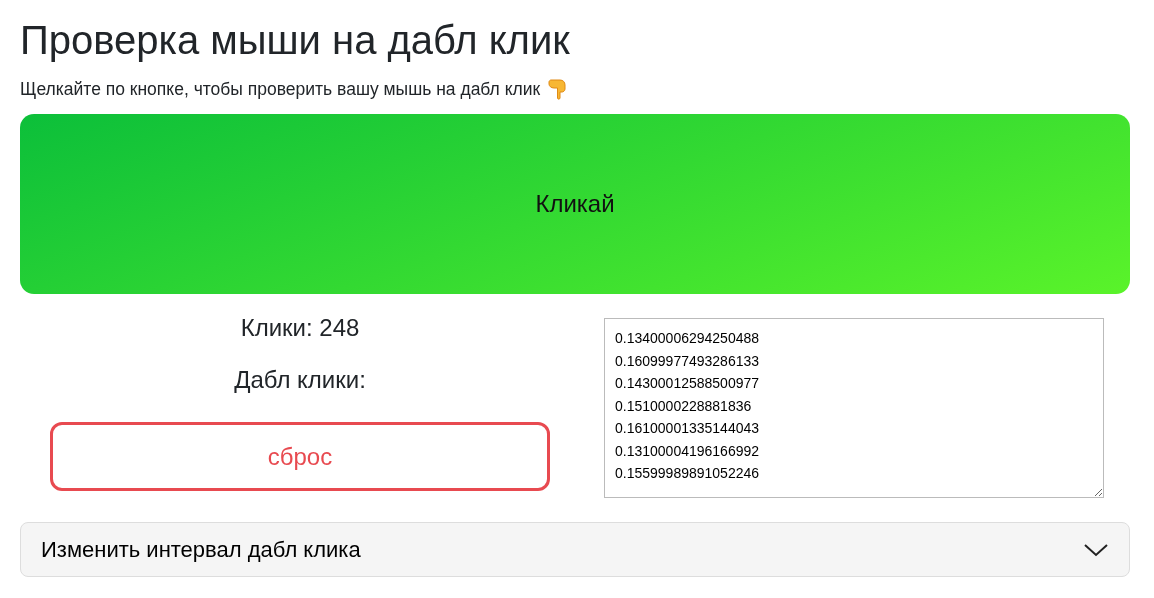 This screenshot has width=1154, height=598. Describe the element at coordinates (854, 408) in the screenshot. I see `intervals-field: 0.13400006294250488 0.16099977493286133 0.14300012588500977 0.1510000228881836 0.16100001335144043 0.13100004196166992 0.15599989891052246` at that location.